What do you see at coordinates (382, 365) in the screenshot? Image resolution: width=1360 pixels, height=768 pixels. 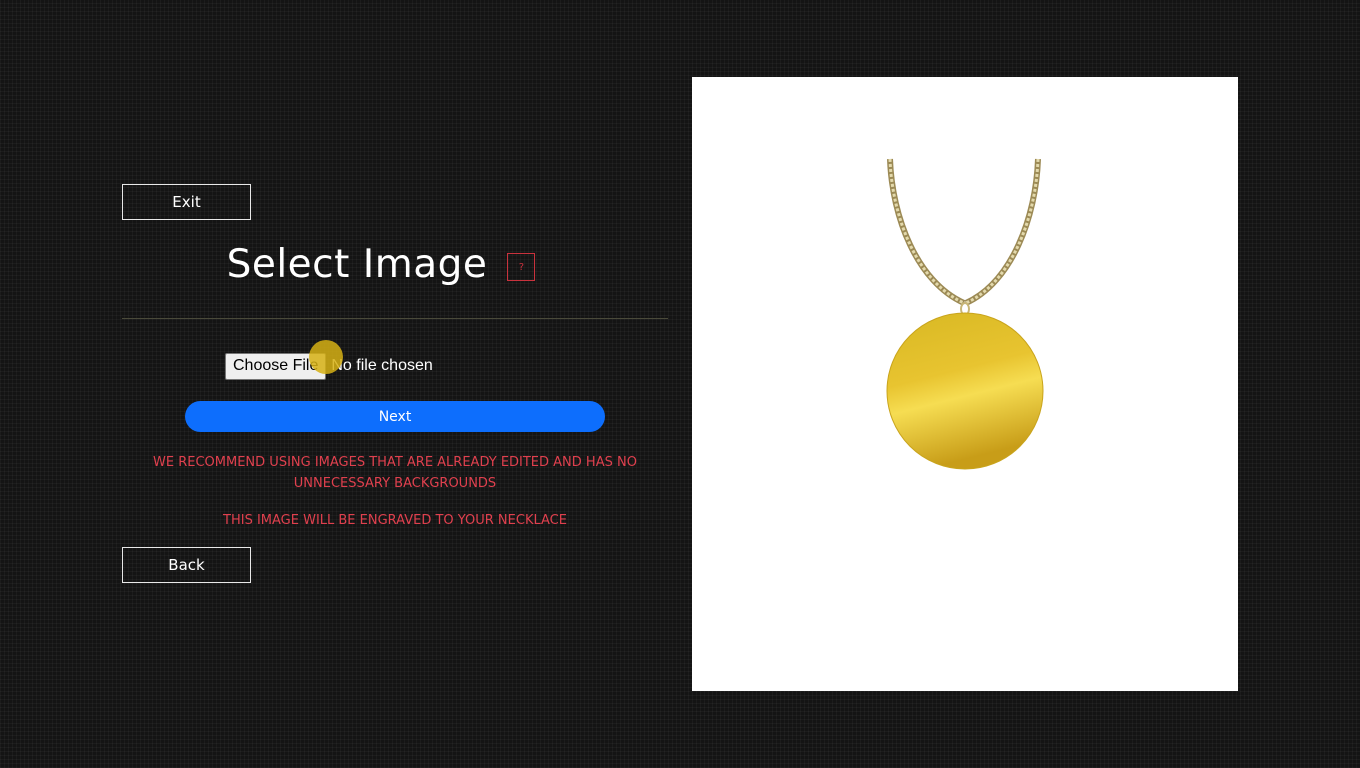 I see `file-status-text: No file chosen` at bounding box center [382, 365].